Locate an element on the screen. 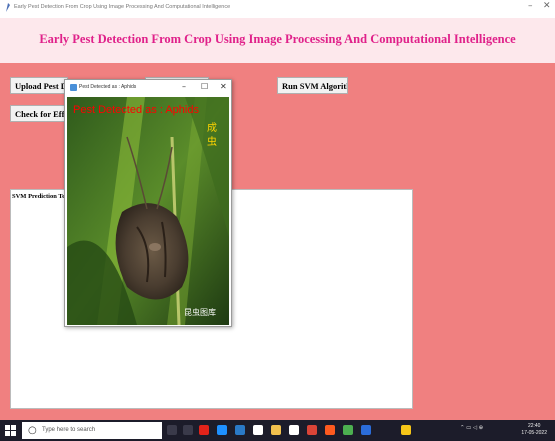  watermark-bottom: 昆虫图库 is located at coordinates (200, 312).